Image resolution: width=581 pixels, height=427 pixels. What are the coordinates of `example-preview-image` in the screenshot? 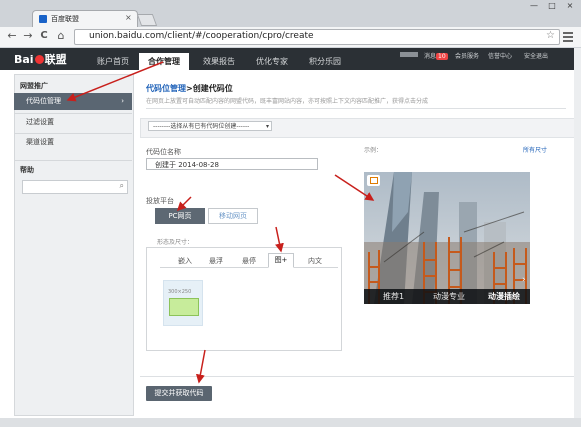 It's located at (447, 238).